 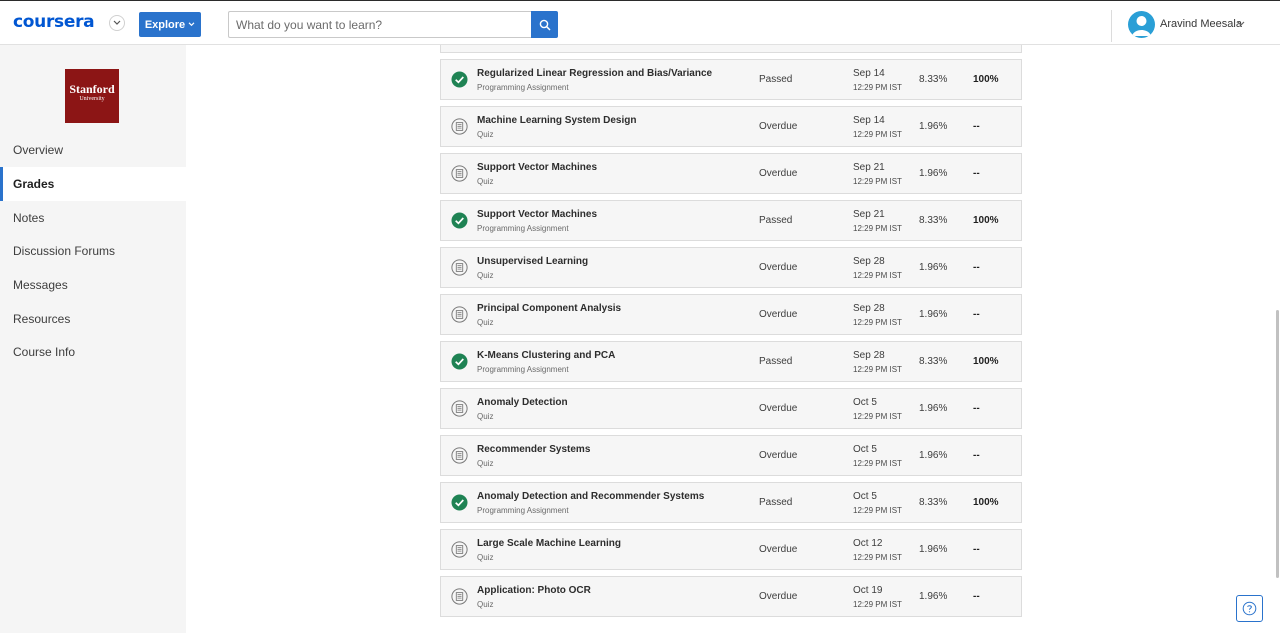 What do you see at coordinates (1277, 444) in the screenshot?
I see `scrollbar` at bounding box center [1277, 444].